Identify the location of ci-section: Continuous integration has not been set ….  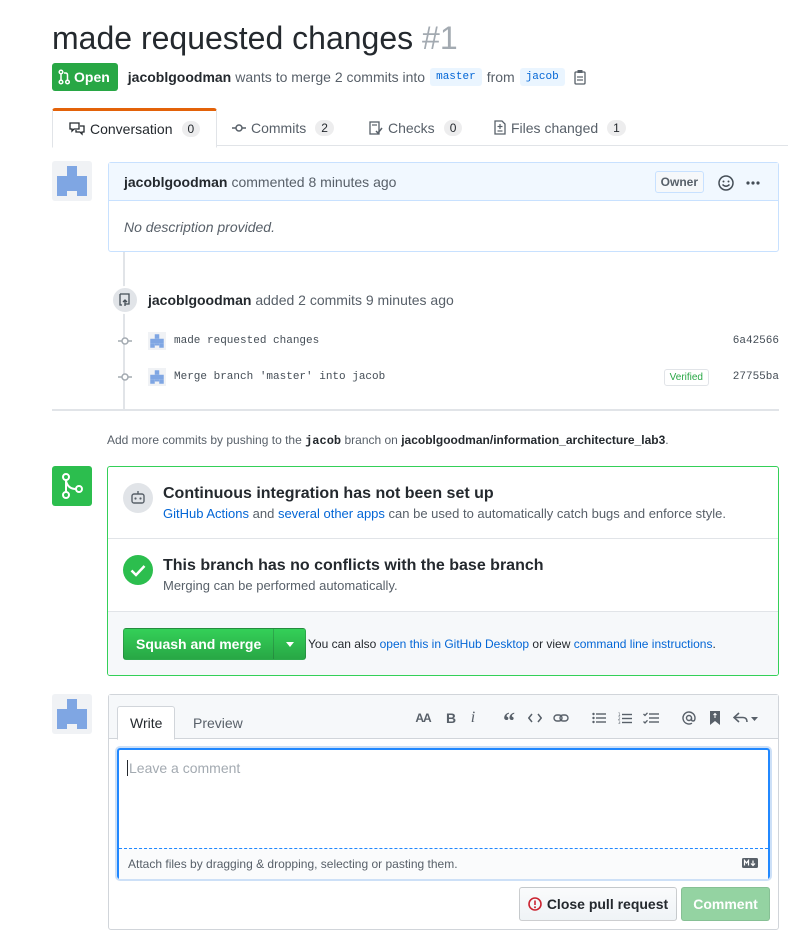
(443, 503).